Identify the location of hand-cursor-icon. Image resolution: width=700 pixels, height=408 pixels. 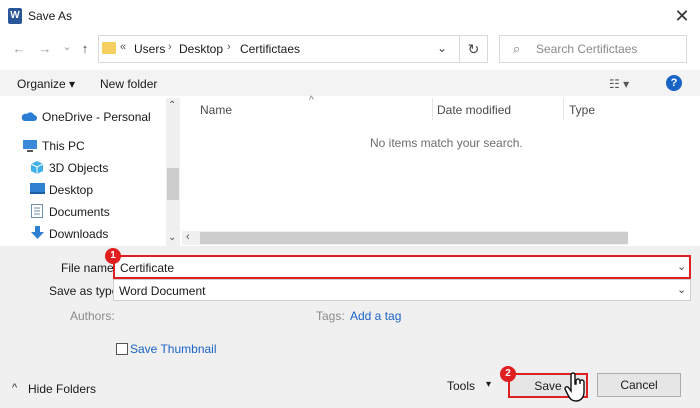
(574, 387).